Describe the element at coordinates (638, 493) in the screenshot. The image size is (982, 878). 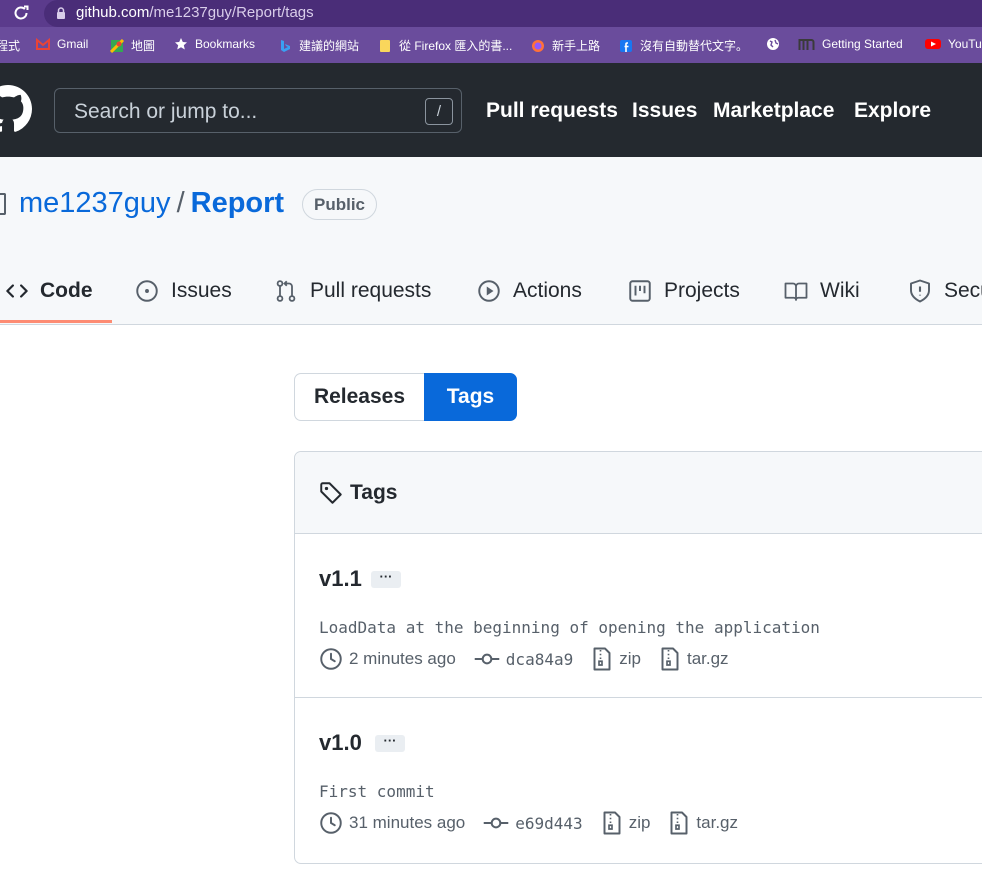
I see `tags-box-header: Tags` at that location.